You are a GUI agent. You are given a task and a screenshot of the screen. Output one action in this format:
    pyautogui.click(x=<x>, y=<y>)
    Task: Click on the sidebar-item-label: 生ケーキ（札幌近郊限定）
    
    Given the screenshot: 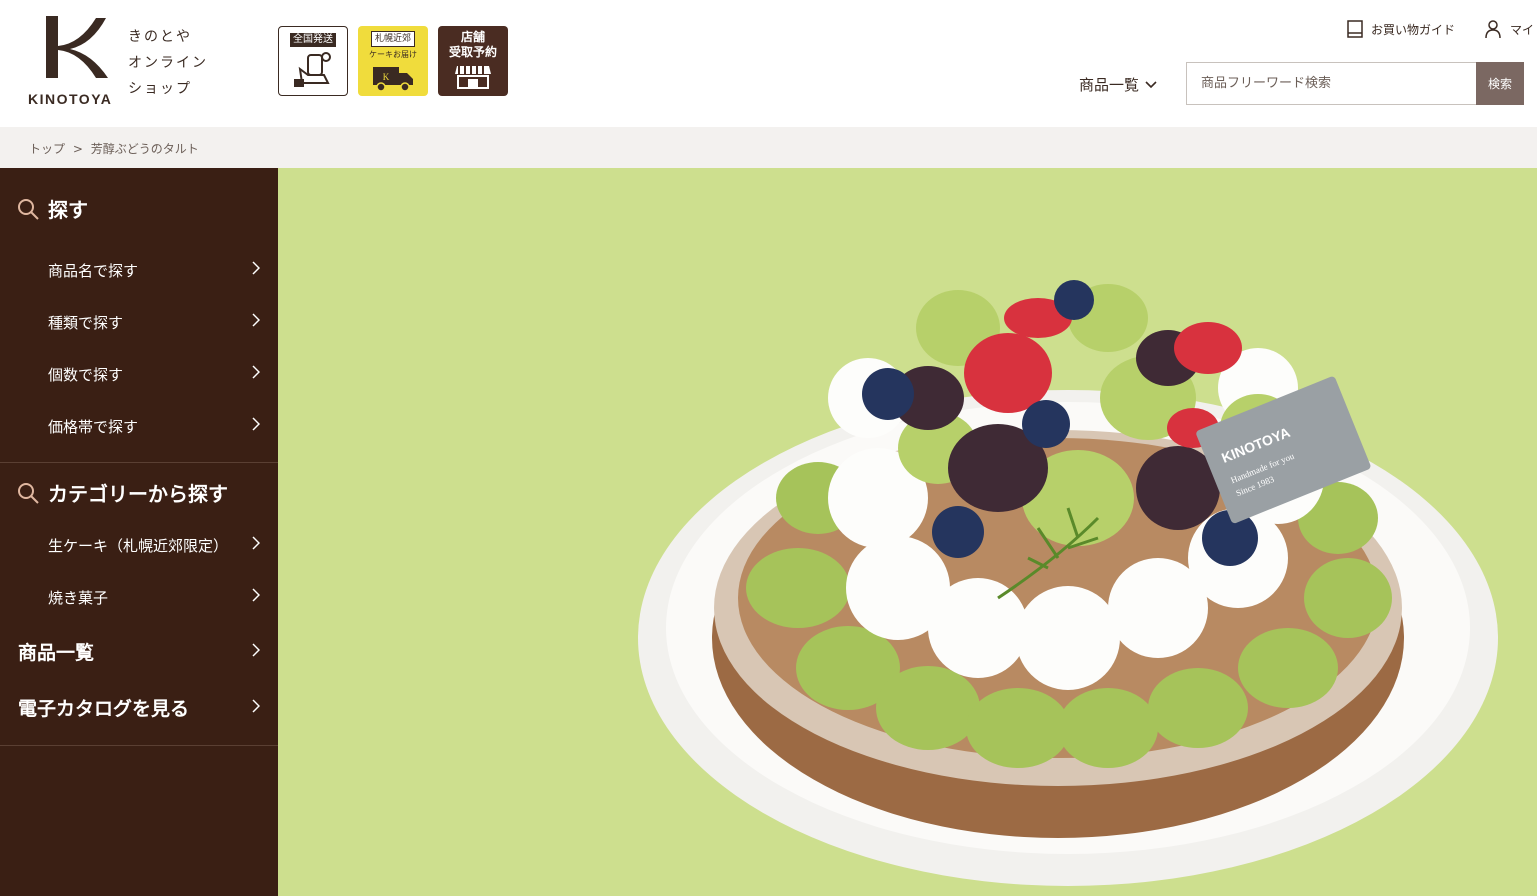 What is the action you would take?
    pyautogui.click(x=138, y=545)
    